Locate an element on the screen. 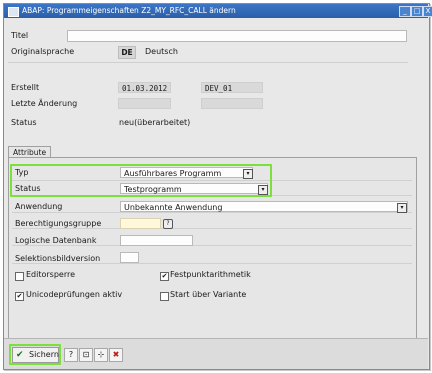  anwendung-select: Unbekannte Anwendung is located at coordinates (264, 206).